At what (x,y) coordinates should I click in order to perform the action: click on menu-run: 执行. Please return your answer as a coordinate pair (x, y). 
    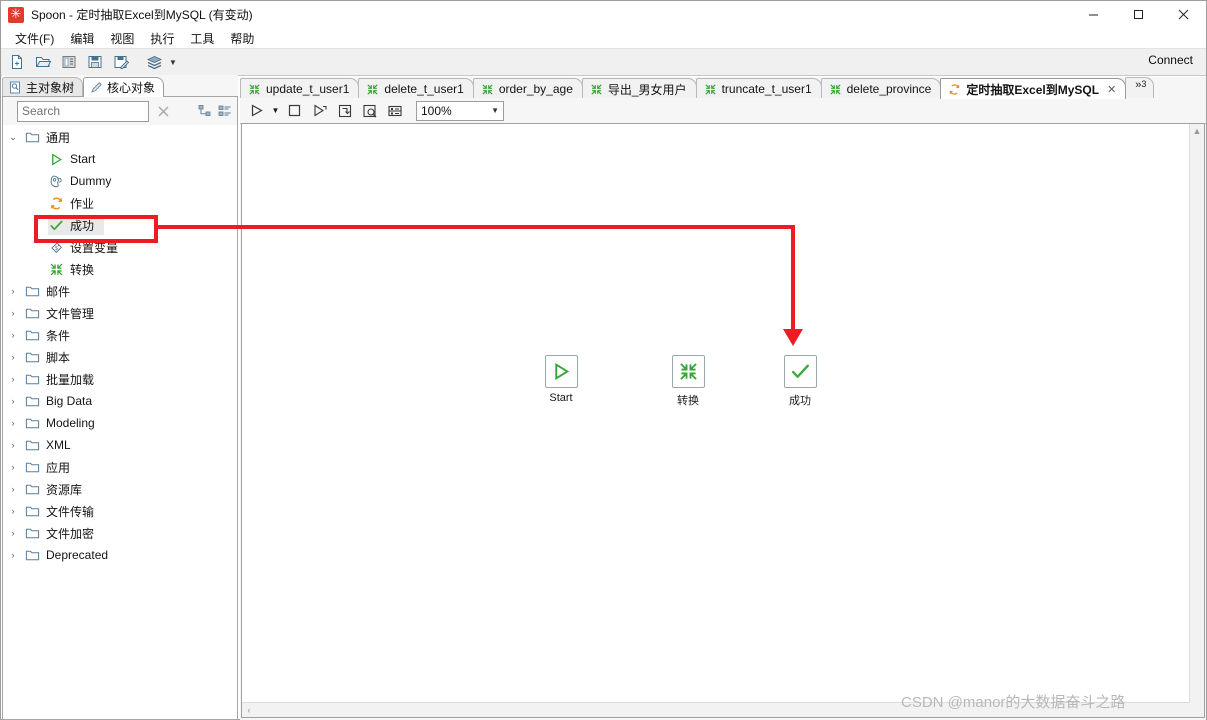
    Looking at the image, I should click on (162, 38).